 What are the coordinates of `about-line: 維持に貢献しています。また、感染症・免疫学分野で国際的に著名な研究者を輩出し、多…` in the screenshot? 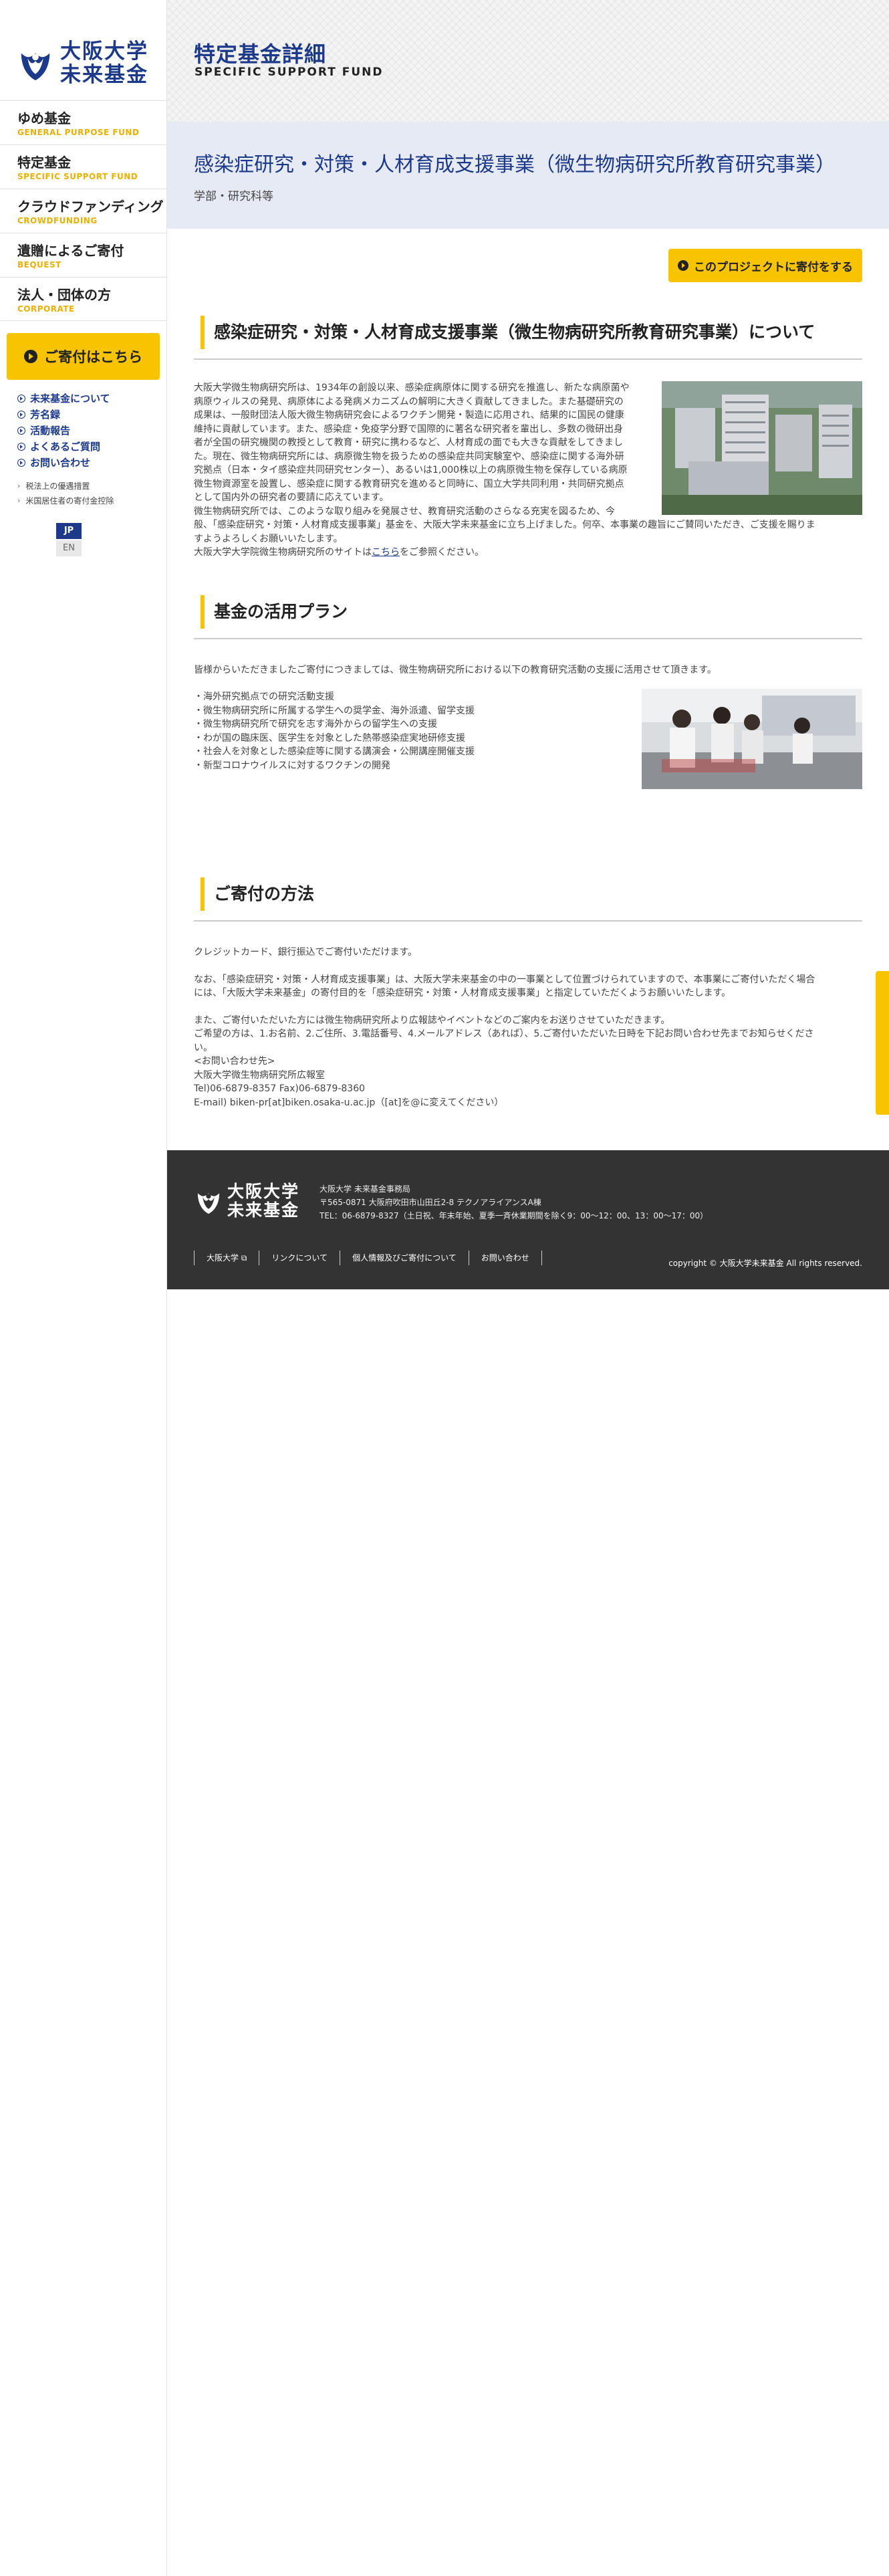 It's located at (409, 429).